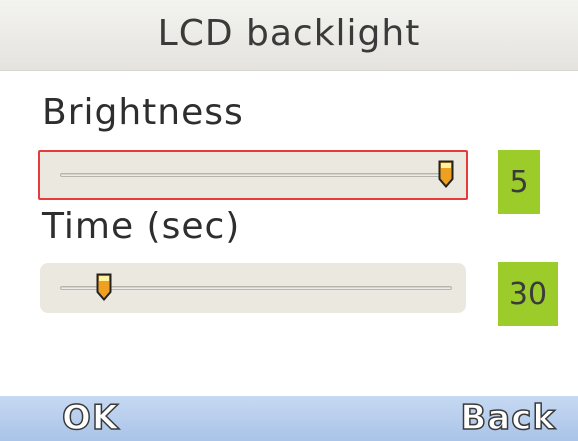 Image resolution: width=578 pixels, height=441 pixels. I want to click on brightness-label: Brightness, so click(143, 112).